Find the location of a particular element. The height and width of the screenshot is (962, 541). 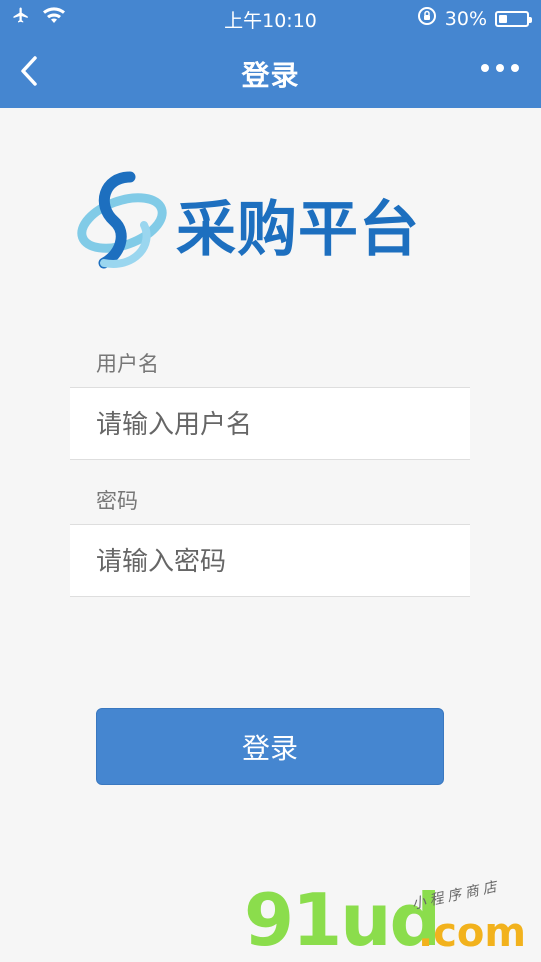

battery-level is located at coordinates (503, 18).